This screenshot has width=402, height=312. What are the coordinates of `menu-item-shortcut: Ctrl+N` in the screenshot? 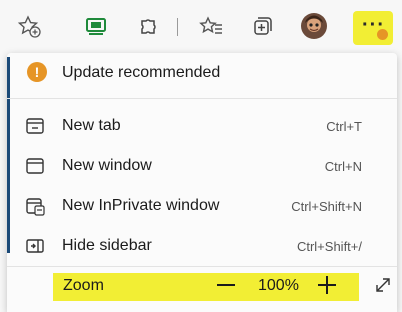 It's located at (343, 166).